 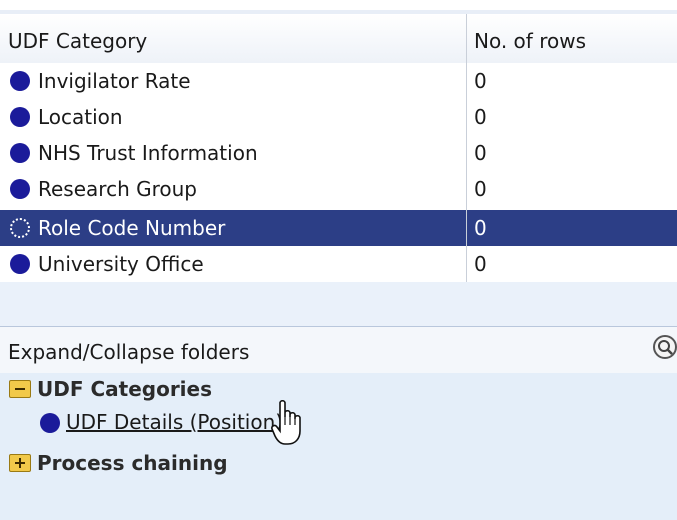 I want to click on table-row: University Office 0, so click(x=338, y=264).